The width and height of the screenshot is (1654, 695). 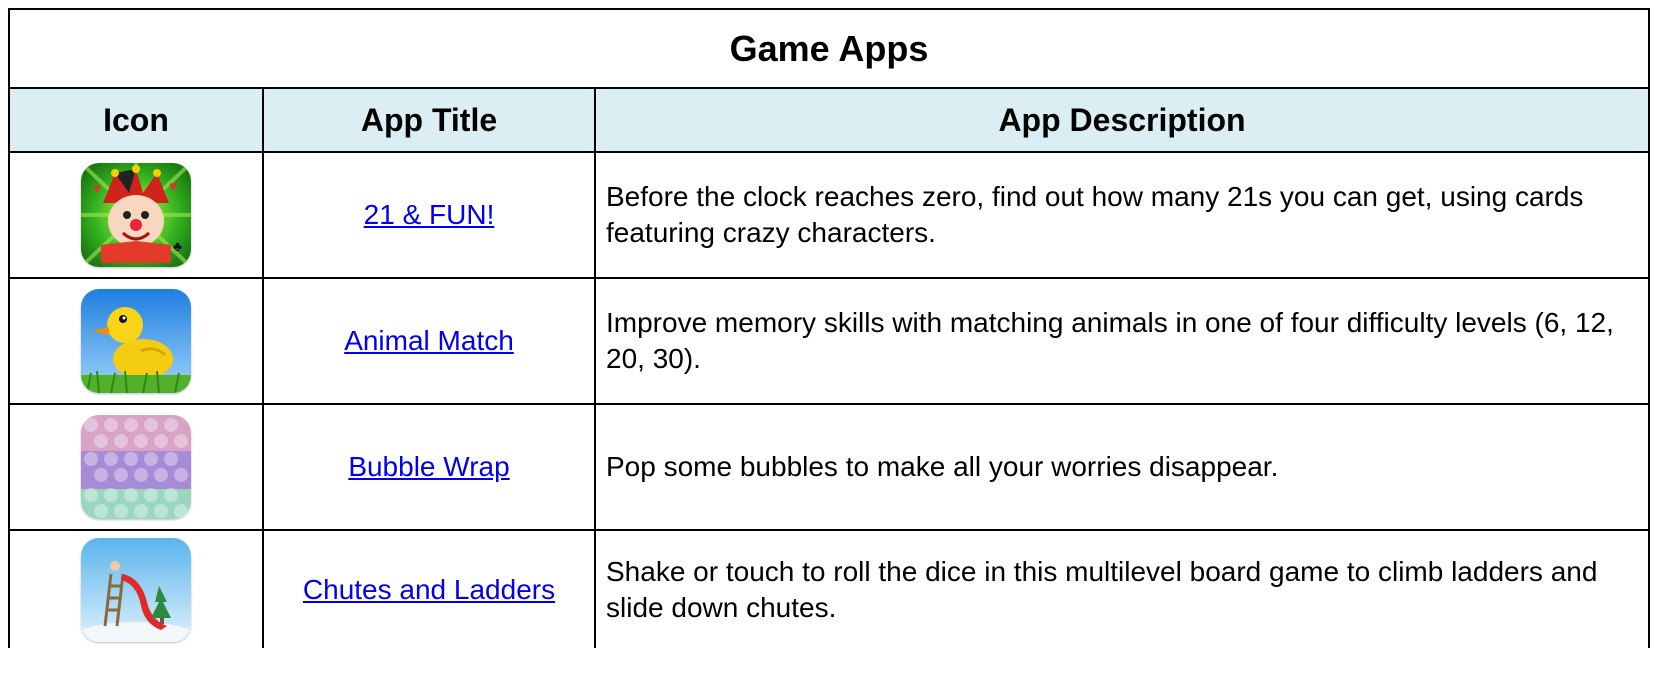 I want to click on app-link-animal-match: Animal Match, so click(x=429, y=340).